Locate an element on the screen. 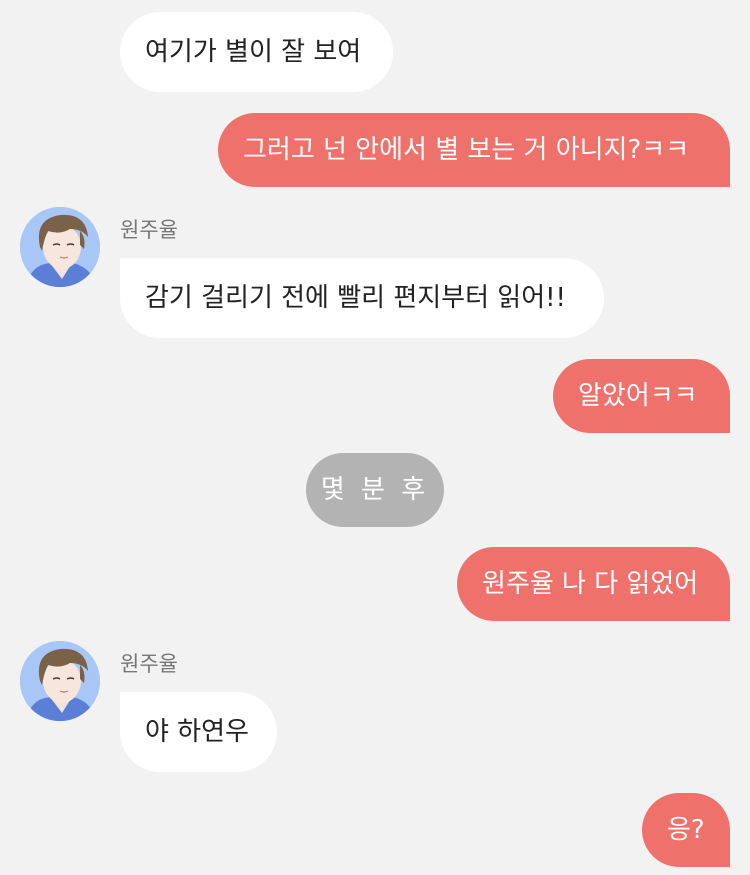  incoming-message-bubble: 야 하연우 is located at coordinates (198, 732).